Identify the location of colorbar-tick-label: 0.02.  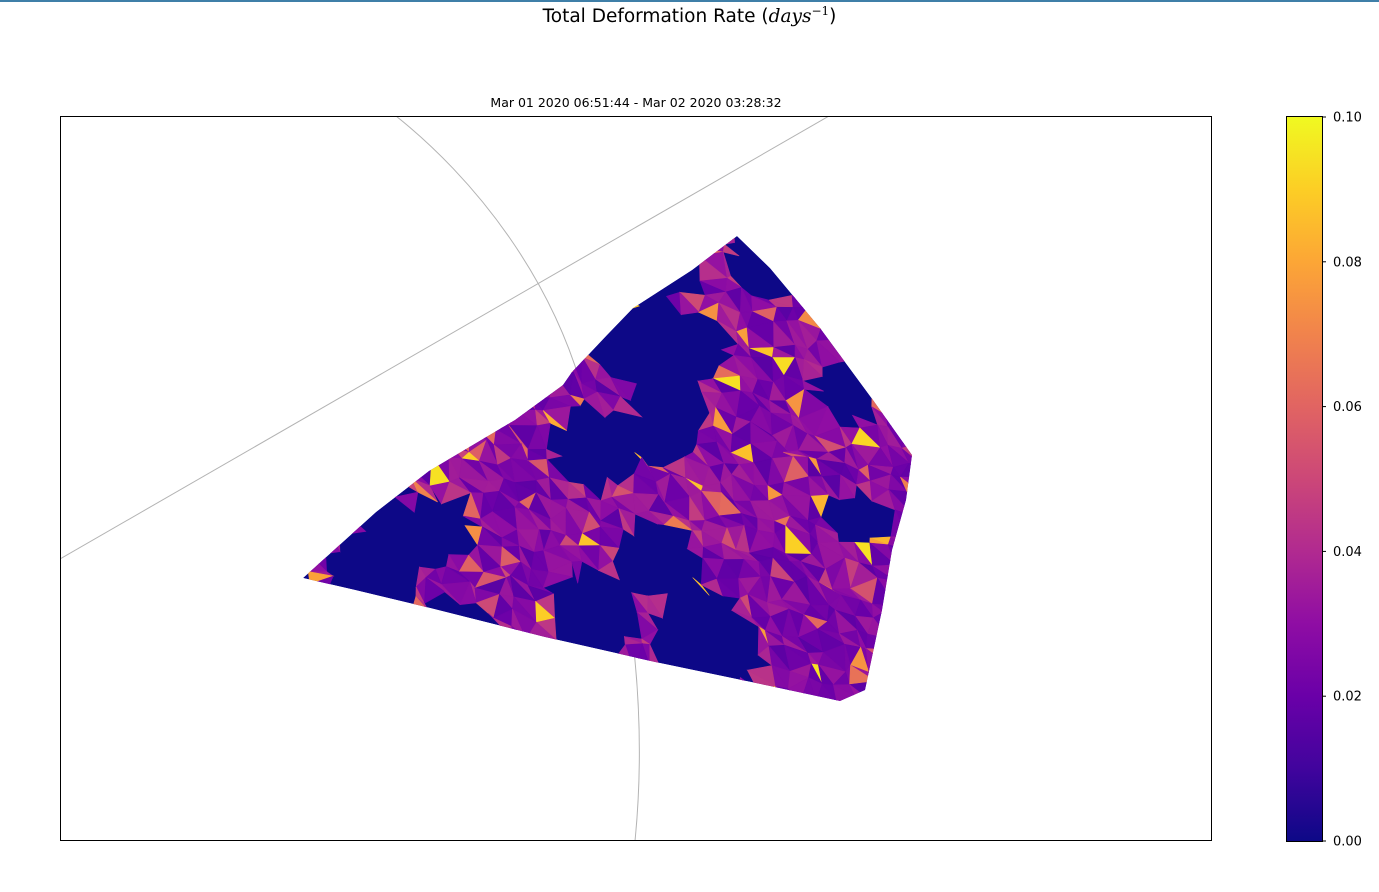
(1347, 697).